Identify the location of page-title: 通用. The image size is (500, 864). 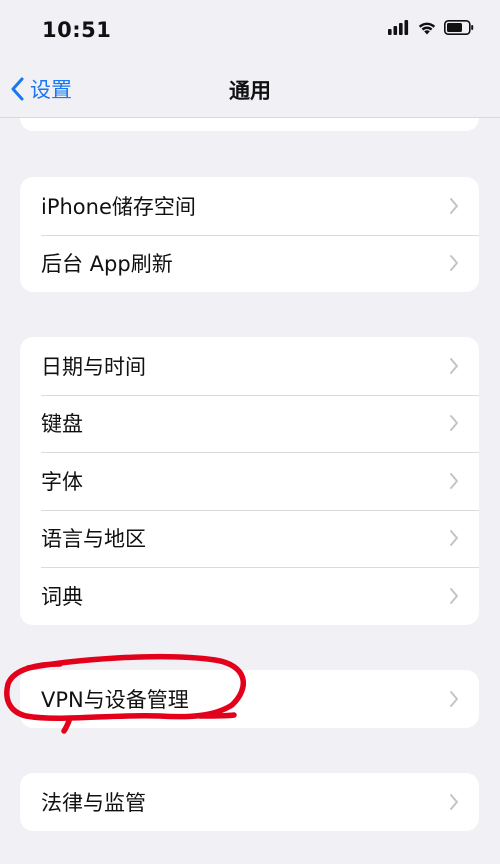
(250, 91).